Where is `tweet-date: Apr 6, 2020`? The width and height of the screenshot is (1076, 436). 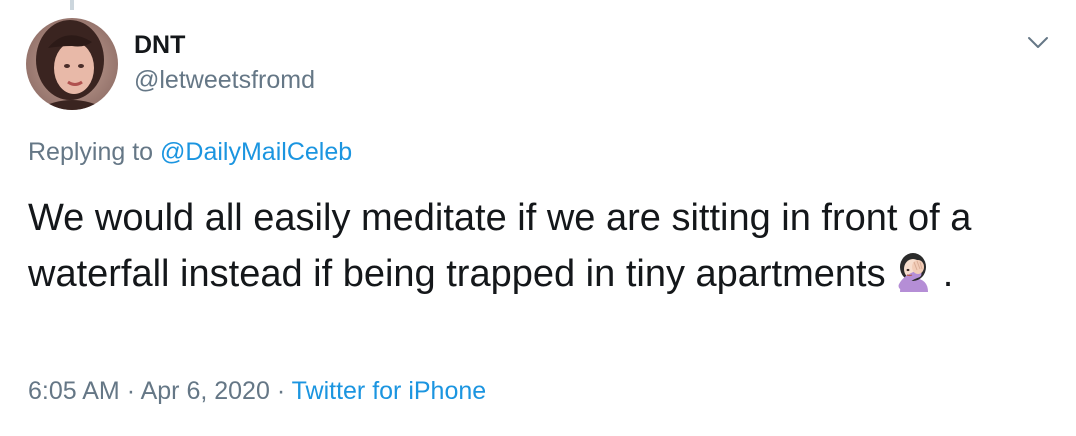
tweet-date: Apr 6, 2020 is located at coordinates (205, 391).